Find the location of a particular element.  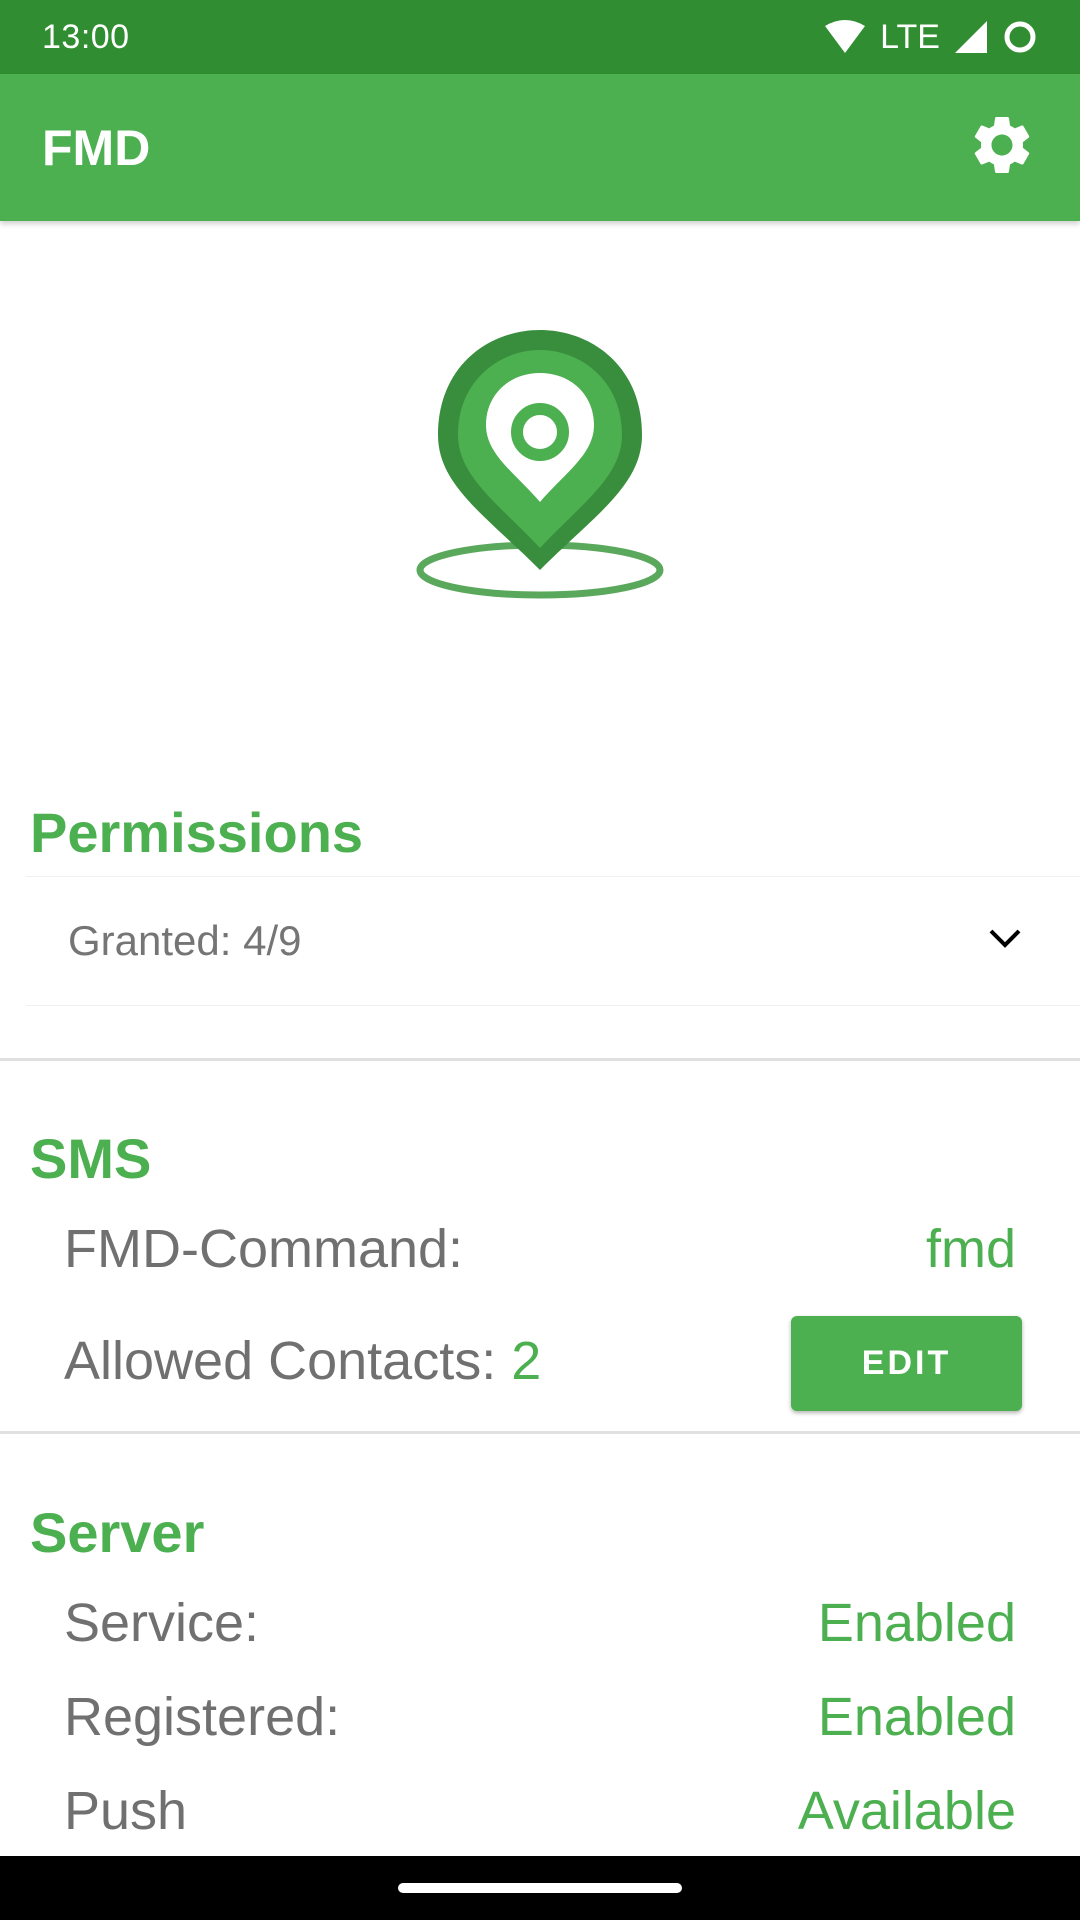

registered-row: Registered: Enabled is located at coordinates (540, 1717).